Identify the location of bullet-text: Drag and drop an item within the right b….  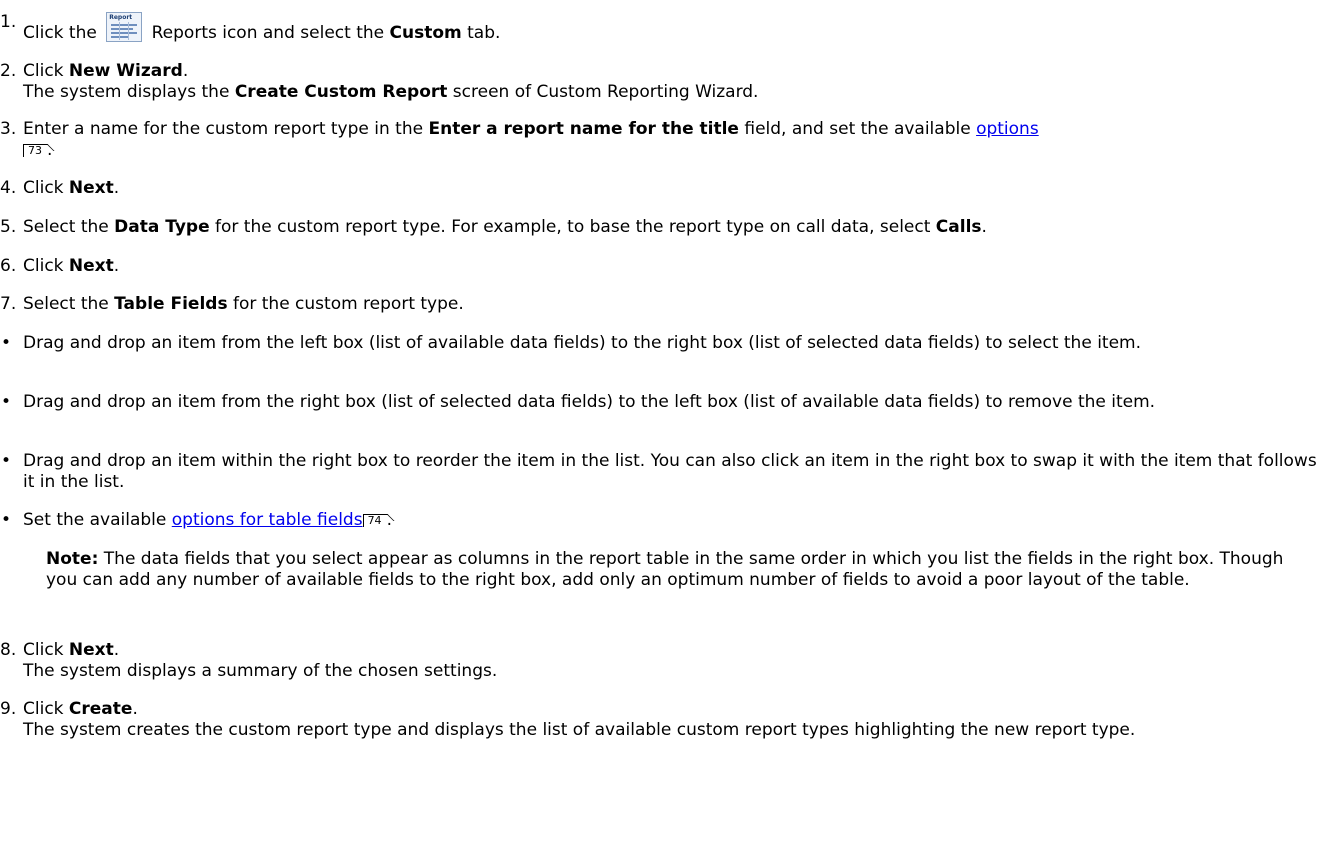
(670, 471).